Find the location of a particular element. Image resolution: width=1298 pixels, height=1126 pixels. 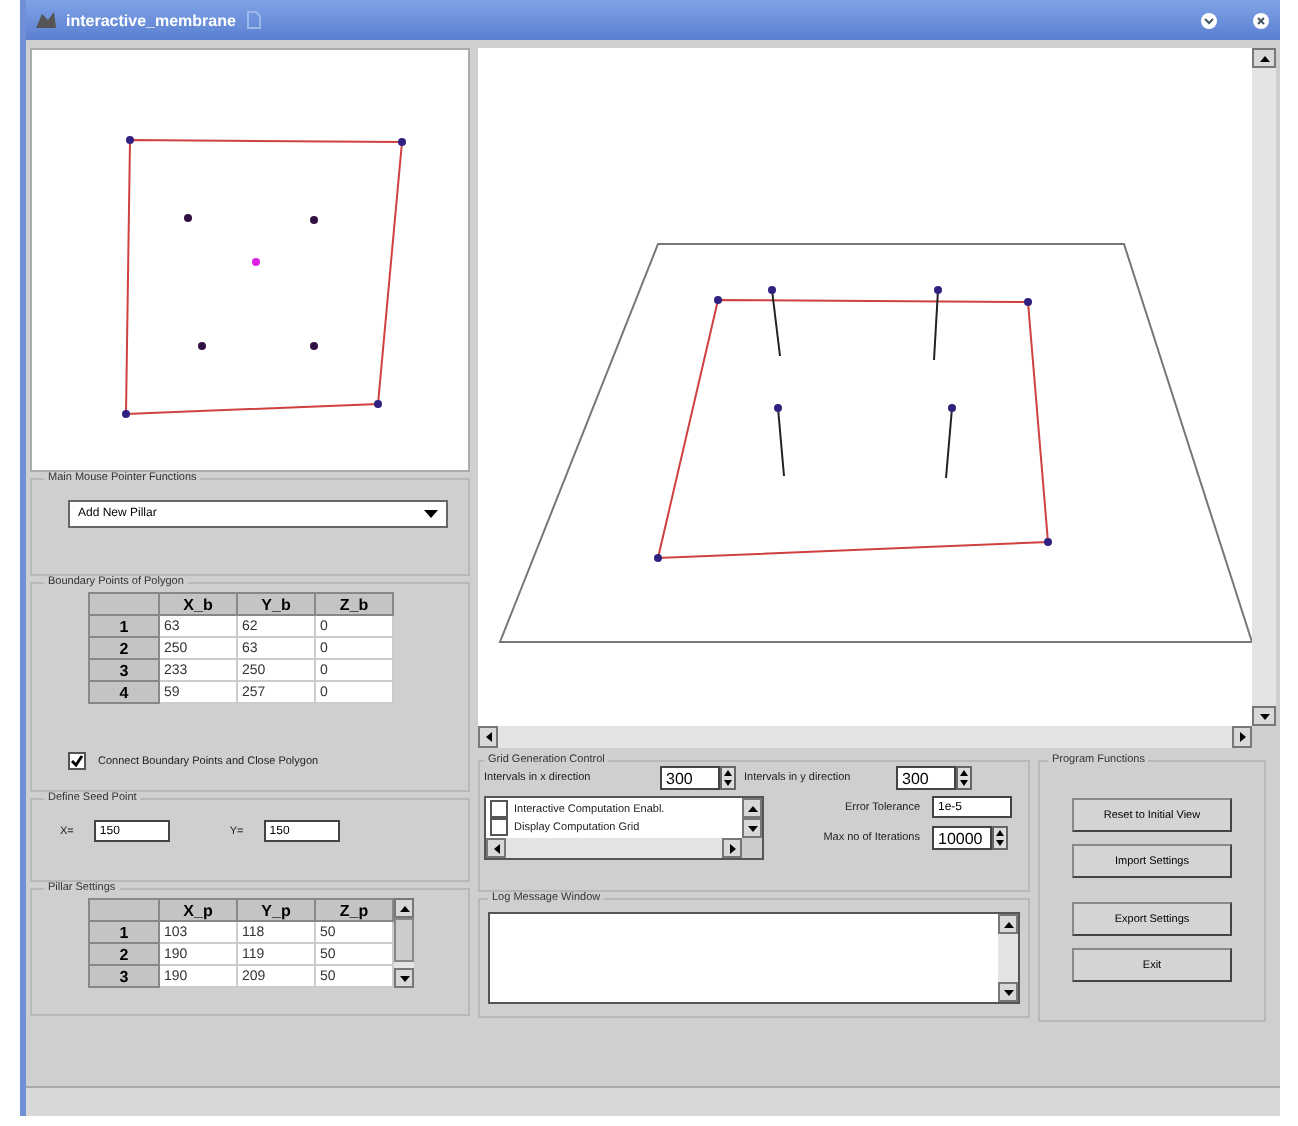

close-button is located at coordinates (1260, 20).